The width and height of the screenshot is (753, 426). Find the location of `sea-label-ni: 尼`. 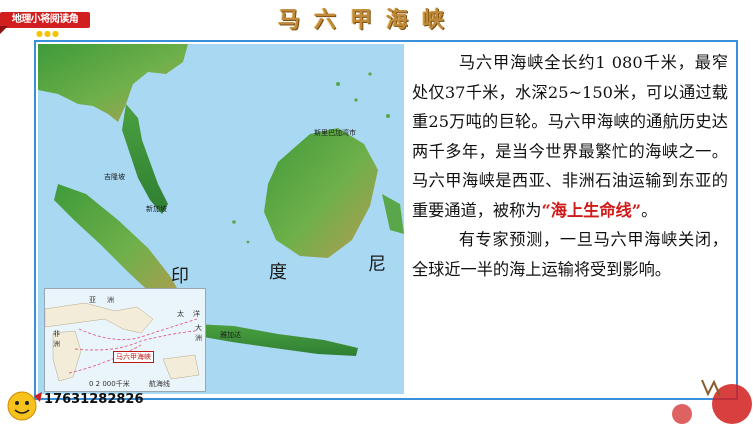

sea-label-ni: 尼 is located at coordinates (377, 264).